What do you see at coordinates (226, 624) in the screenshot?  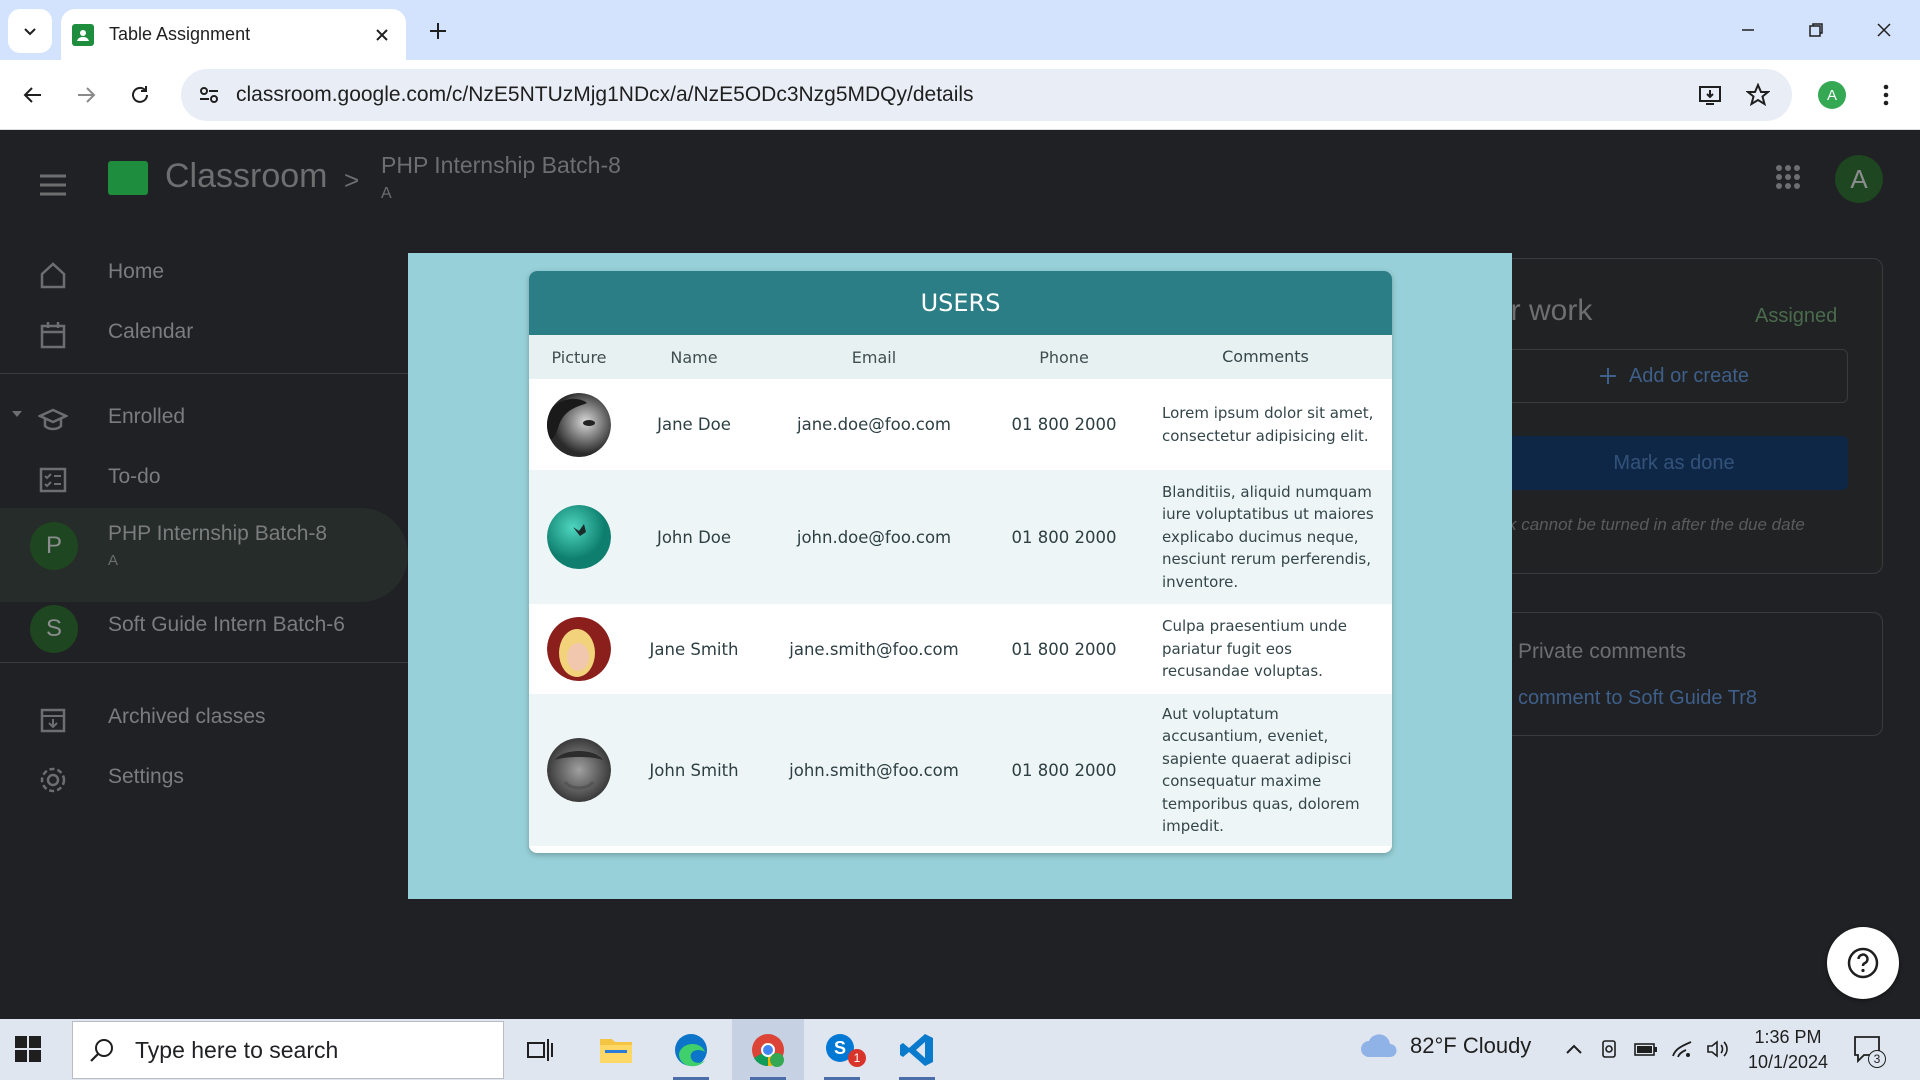 I see `sidebar-item-label: Soft Guide Intern Batch-6` at bounding box center [226, 624].